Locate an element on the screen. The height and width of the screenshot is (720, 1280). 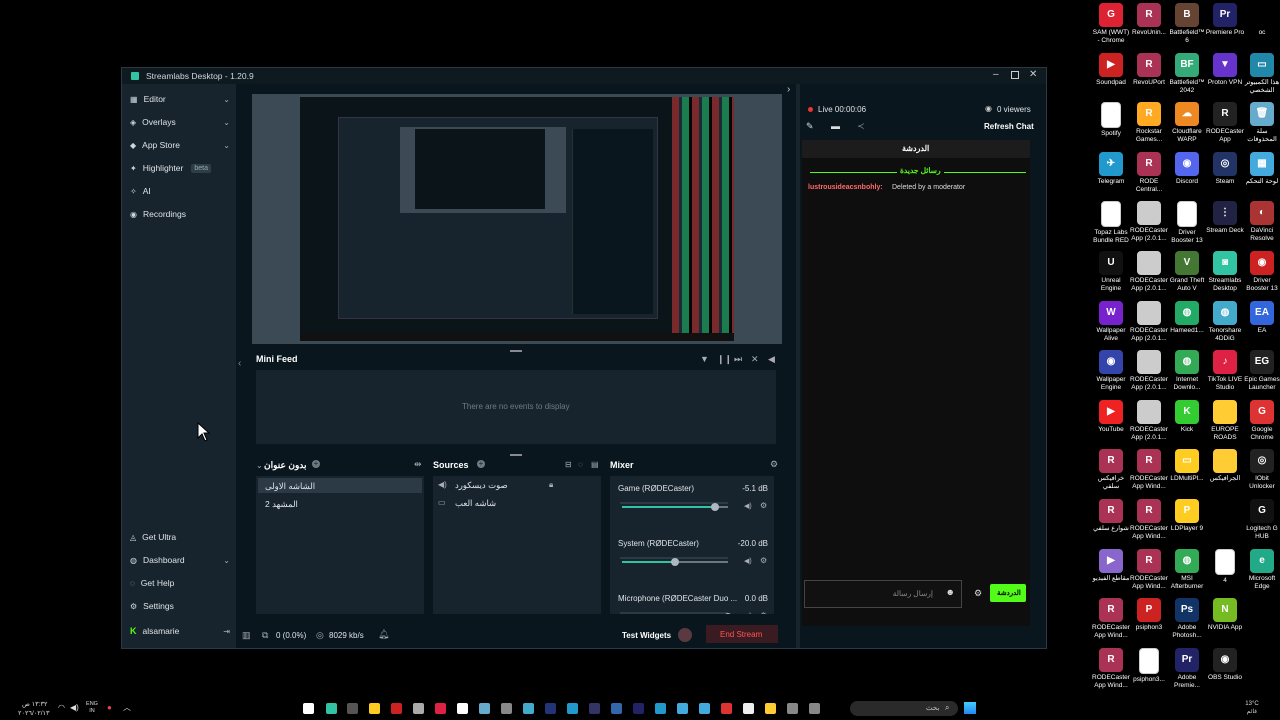
collapse-left-icon: ‹ is located at coordinates (239, 363).